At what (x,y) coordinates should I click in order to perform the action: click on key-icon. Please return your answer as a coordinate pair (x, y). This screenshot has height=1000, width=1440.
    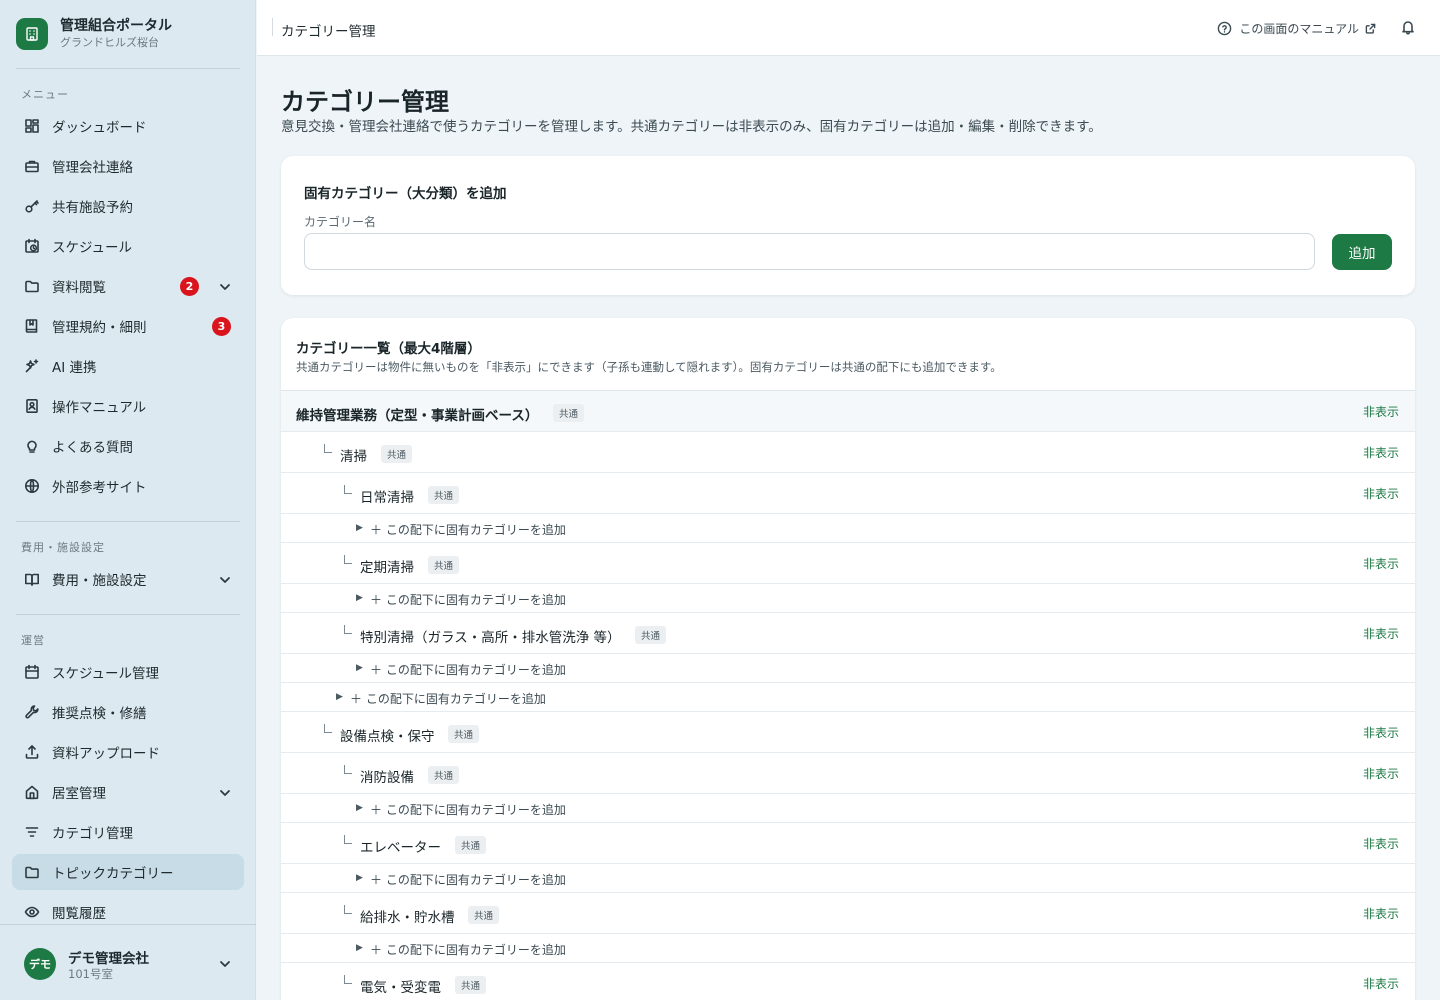
    Looking at the image, I should click on (32, 206).